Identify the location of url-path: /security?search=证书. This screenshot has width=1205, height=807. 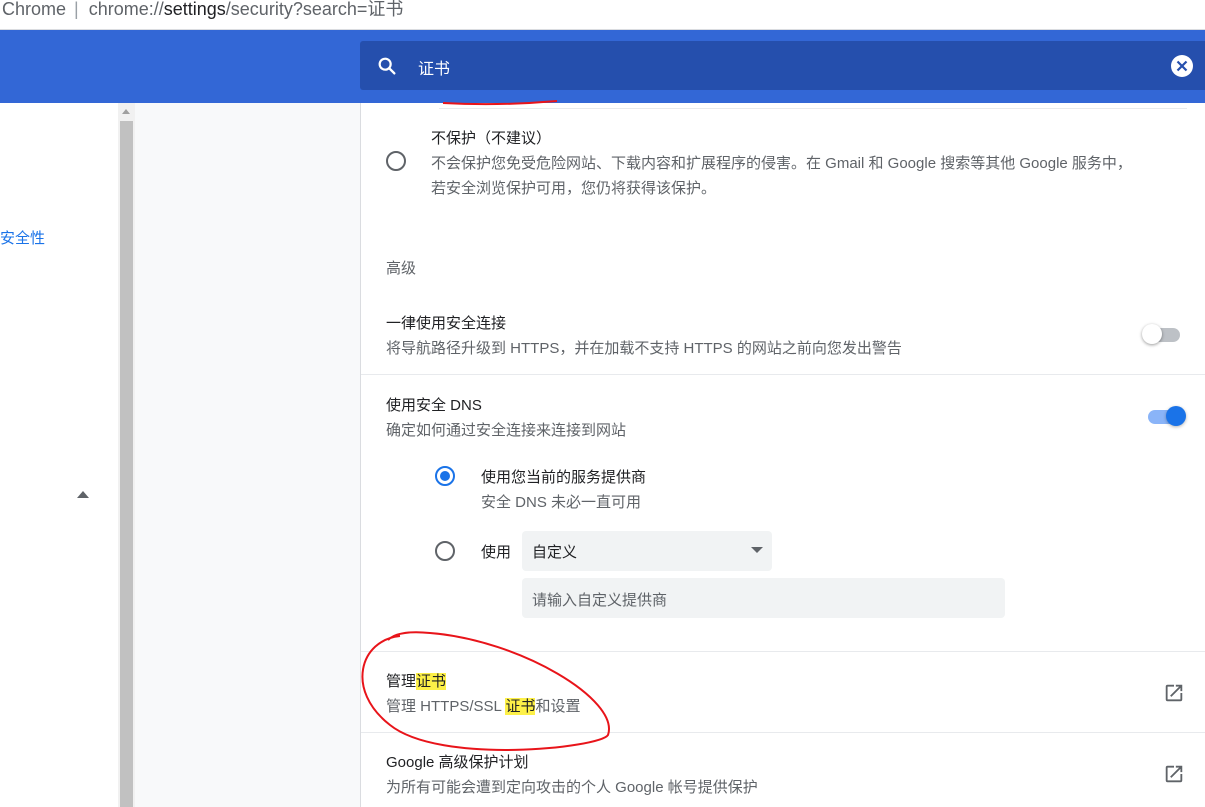
(314, 9).